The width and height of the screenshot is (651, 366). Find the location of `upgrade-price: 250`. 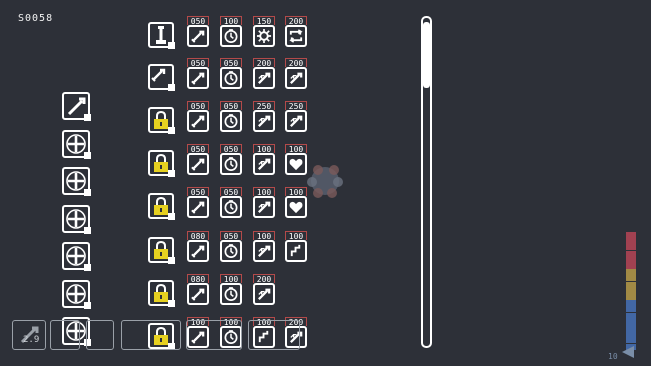

upgrade-price: 250 is located at coordinates (264, 106).